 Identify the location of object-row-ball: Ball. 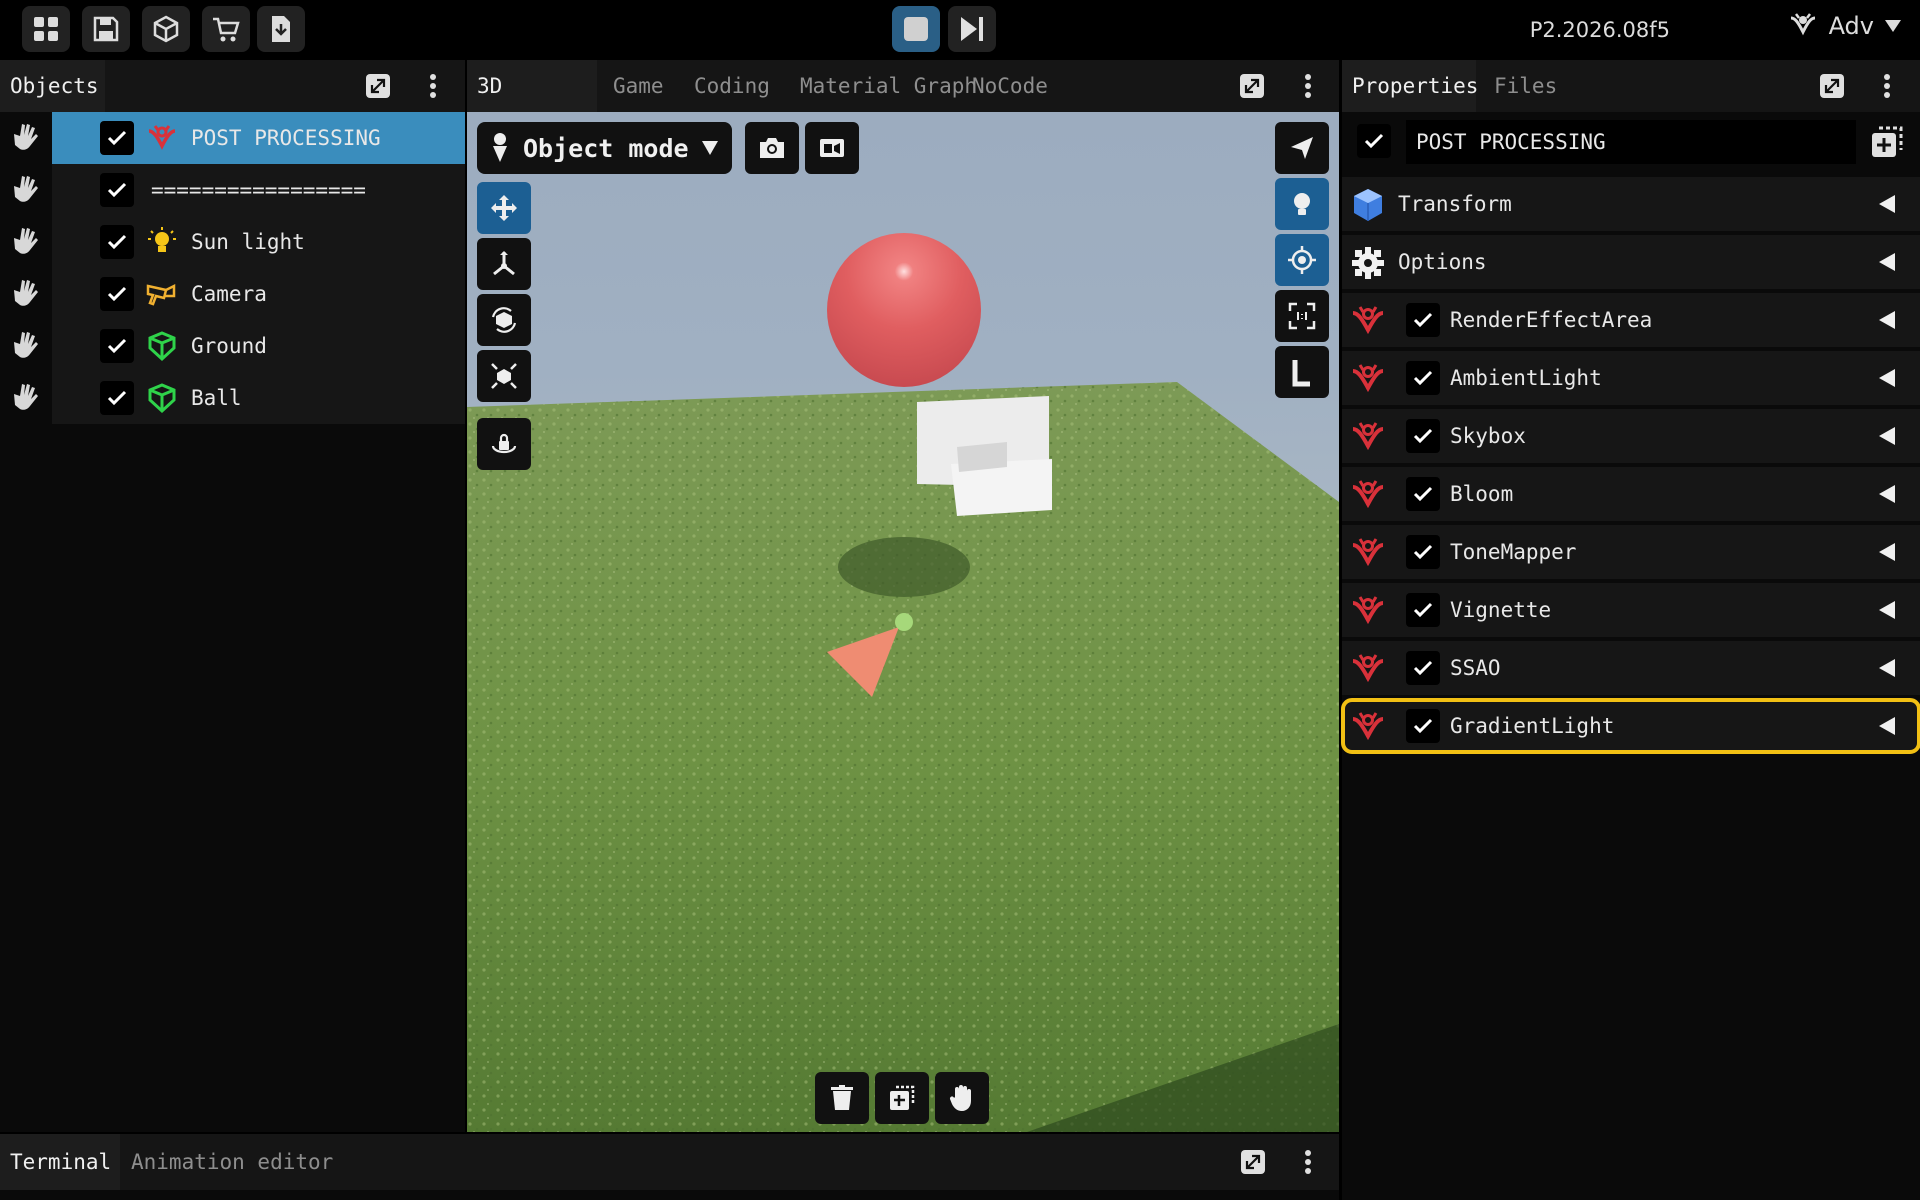
(232, 398).